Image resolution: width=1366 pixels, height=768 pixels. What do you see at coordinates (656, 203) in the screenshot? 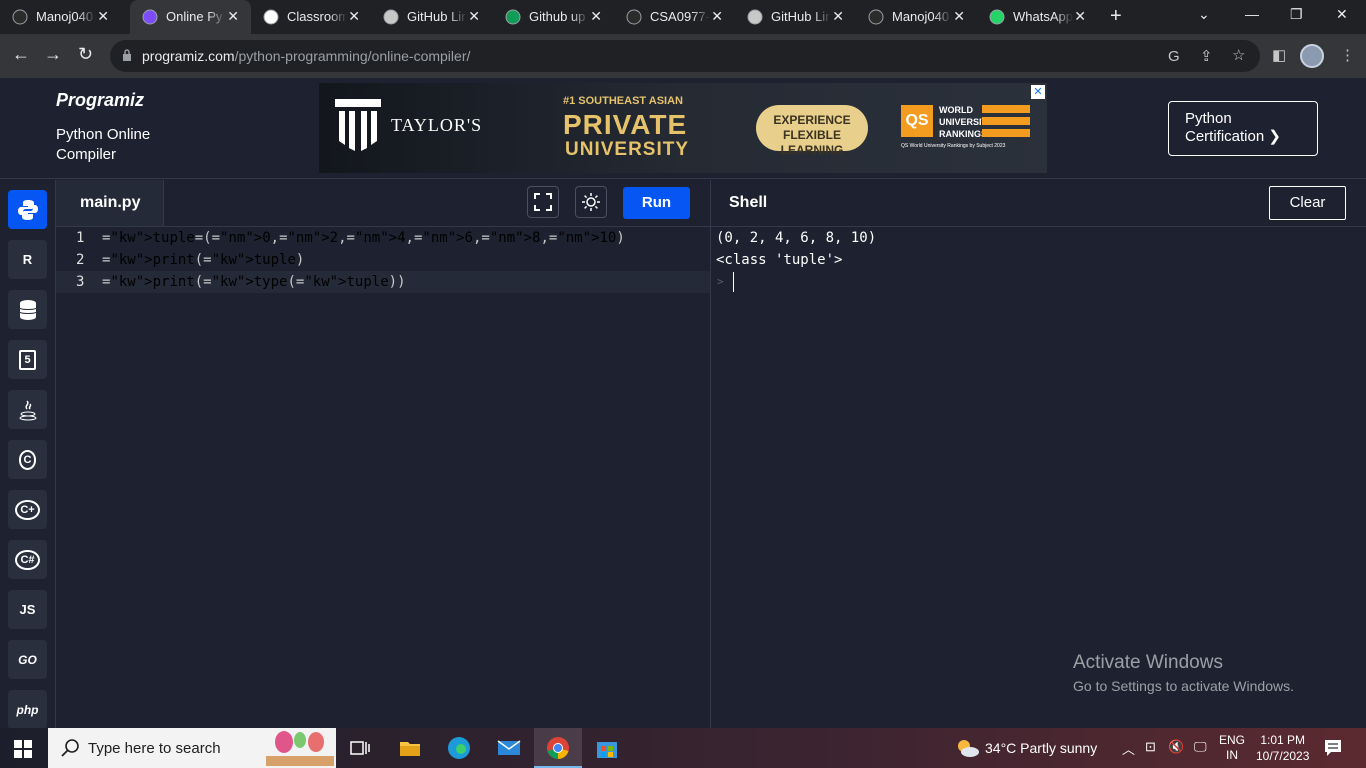
I see `run-button: Run` at bounding box center [656, 203].